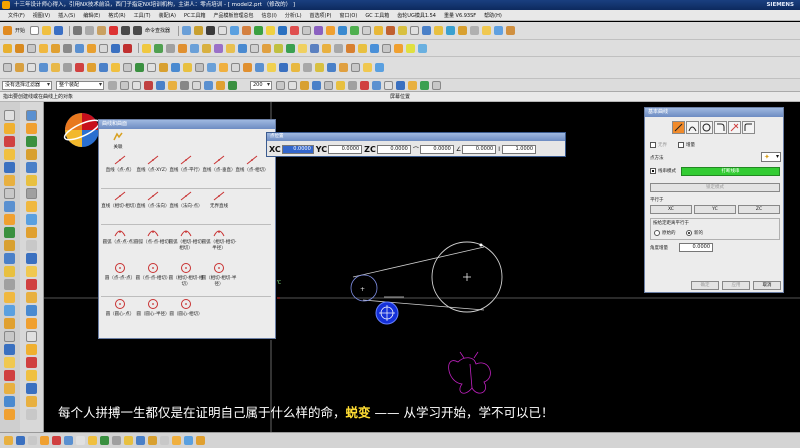 Image resolution: width=800 pixels, height=448 pixels. Describe the element at coordinates (653, 145) in the screenshot. I see `unbounded-checkbox` at that location.